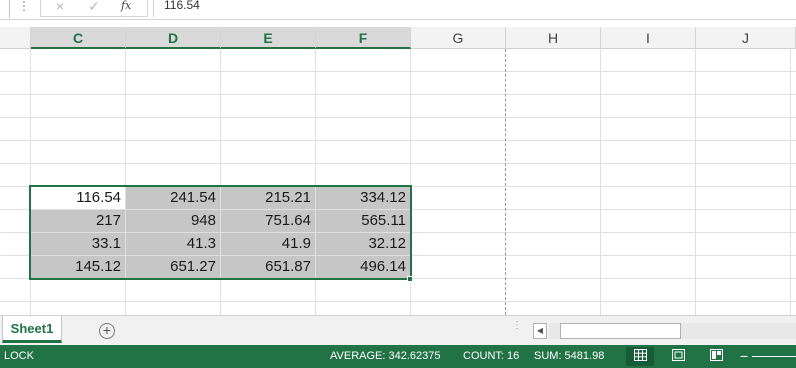 This screenshot has height=368, width=796. I want to click on formula-buttons: × ✓ fx, so click(94, 8).